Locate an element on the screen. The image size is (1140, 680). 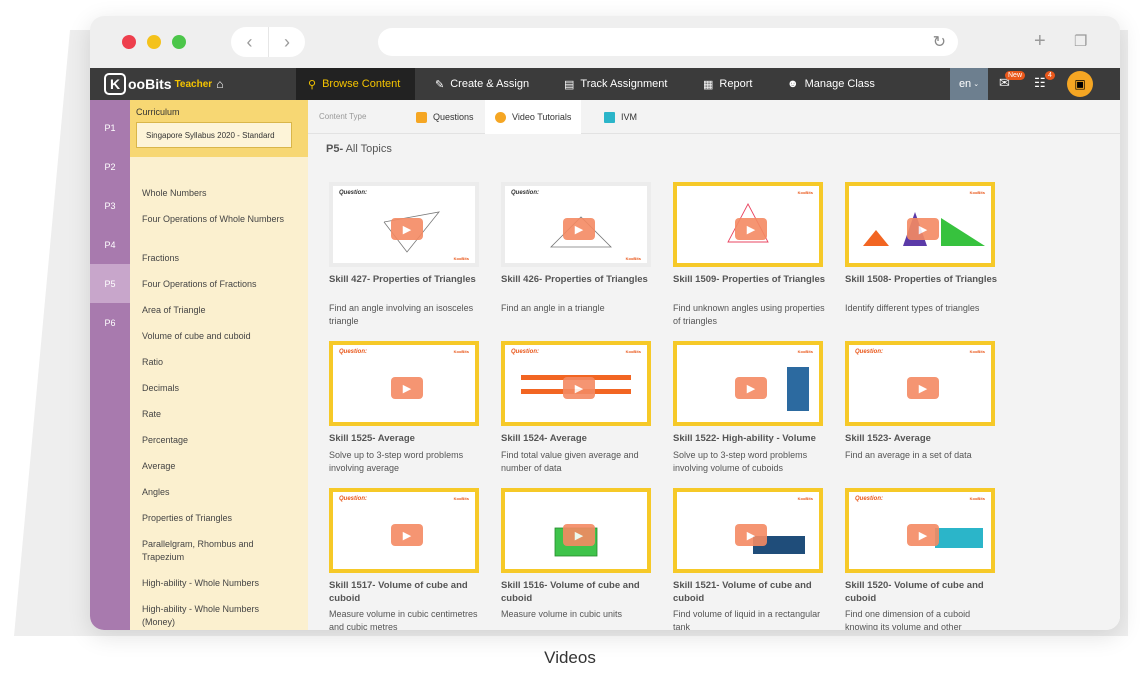
grade-item: P6 is located at coordinates (110, 322).